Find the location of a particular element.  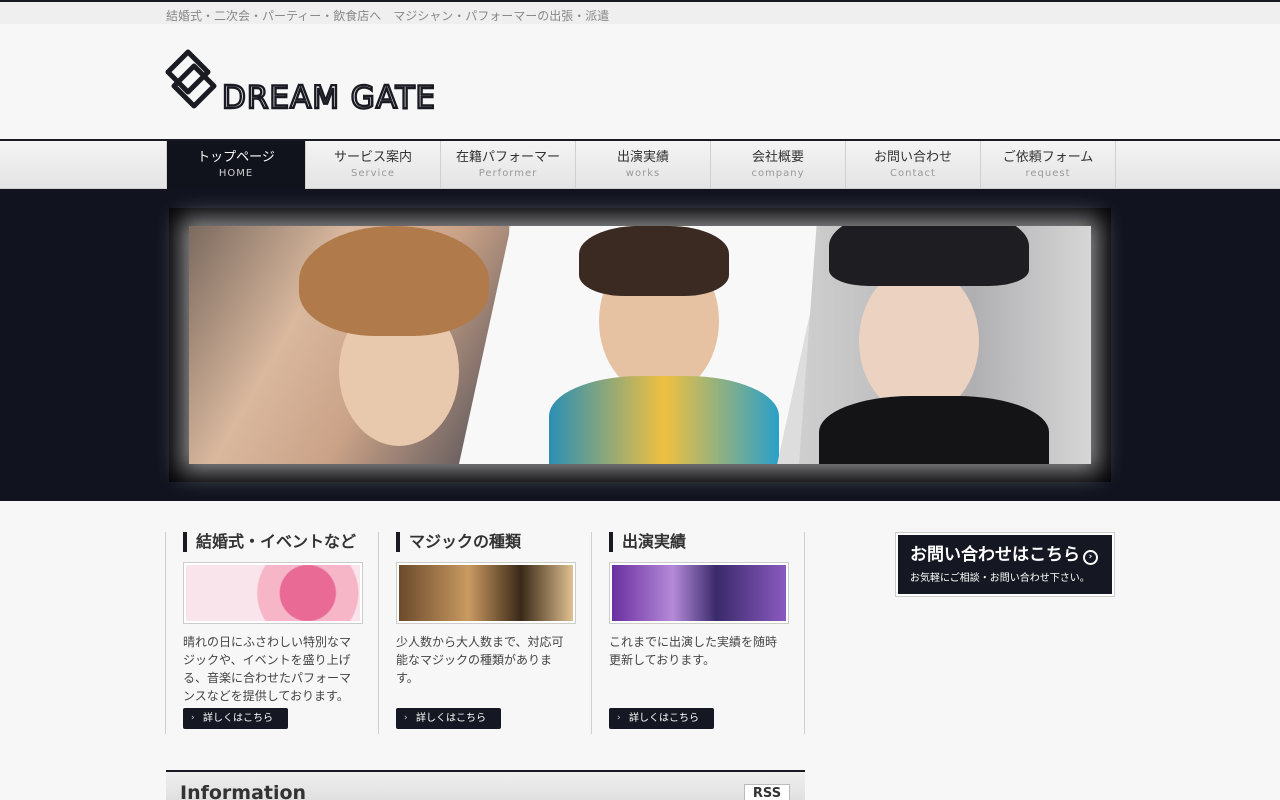

contact-banner: お問い合わせはこちら › お気軽にご相談・お問い合わせ下さい。 is located at coordinates (1005, 564).